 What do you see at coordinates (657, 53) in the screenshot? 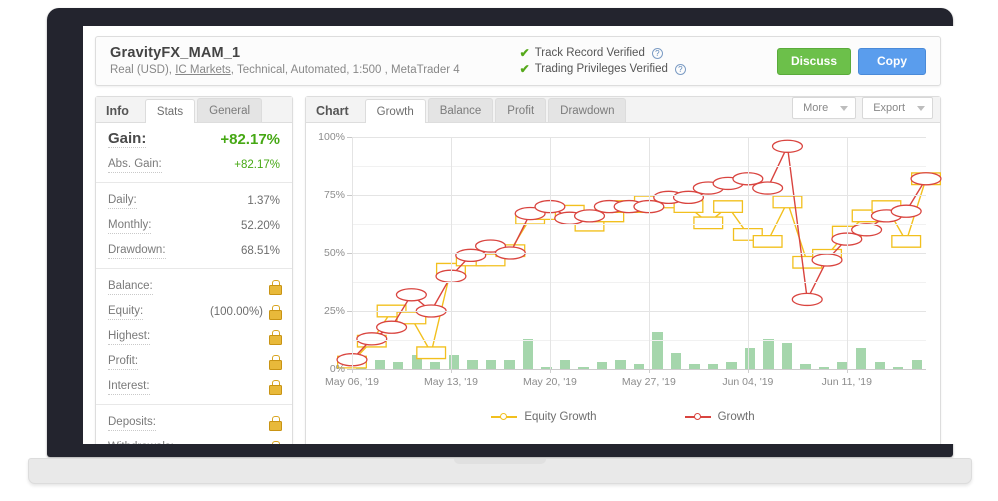
I see `help-icon-track-record: ?` at bounding box center [657, 53].